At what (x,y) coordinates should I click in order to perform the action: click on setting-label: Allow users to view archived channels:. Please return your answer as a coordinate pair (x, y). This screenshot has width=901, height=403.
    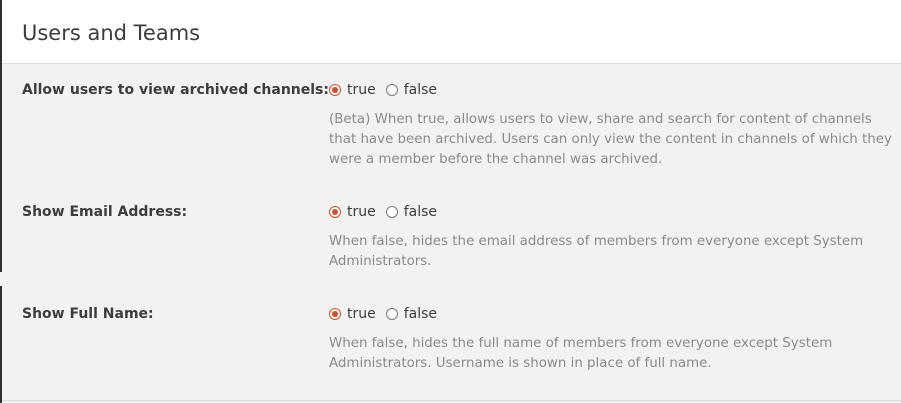
    Looking at the image, I should click on (175, 90).